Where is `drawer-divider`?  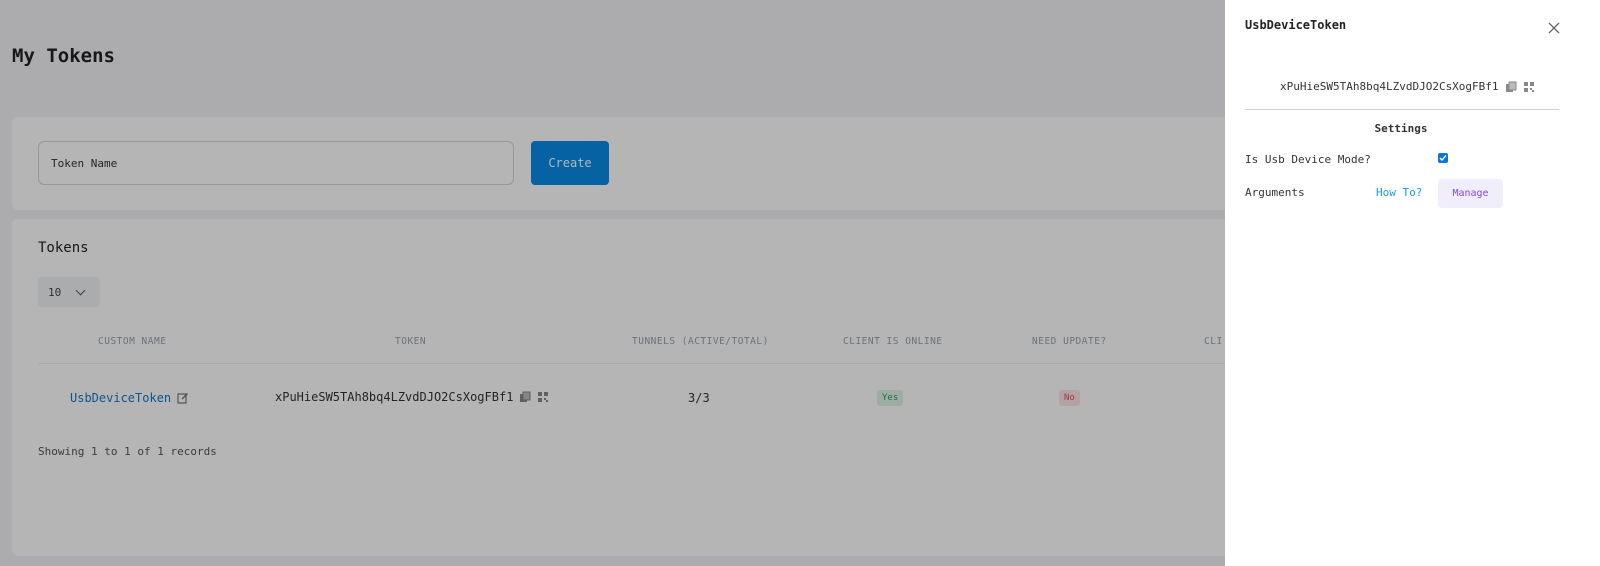
drawer-divider is located at coordinates (1402, 109).